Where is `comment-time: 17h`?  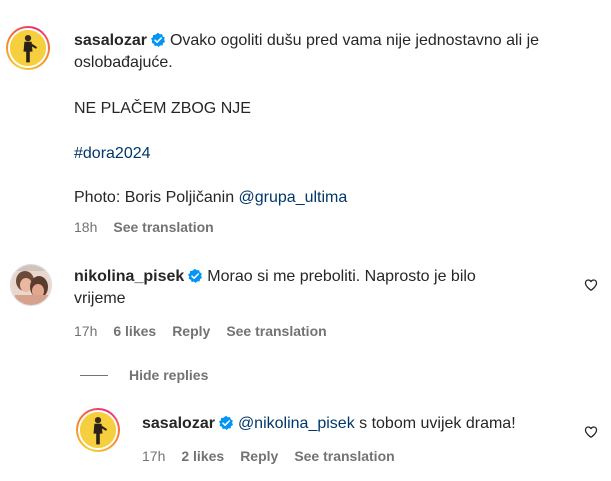 comment-time: 17h is located at coordinates (85, 331).